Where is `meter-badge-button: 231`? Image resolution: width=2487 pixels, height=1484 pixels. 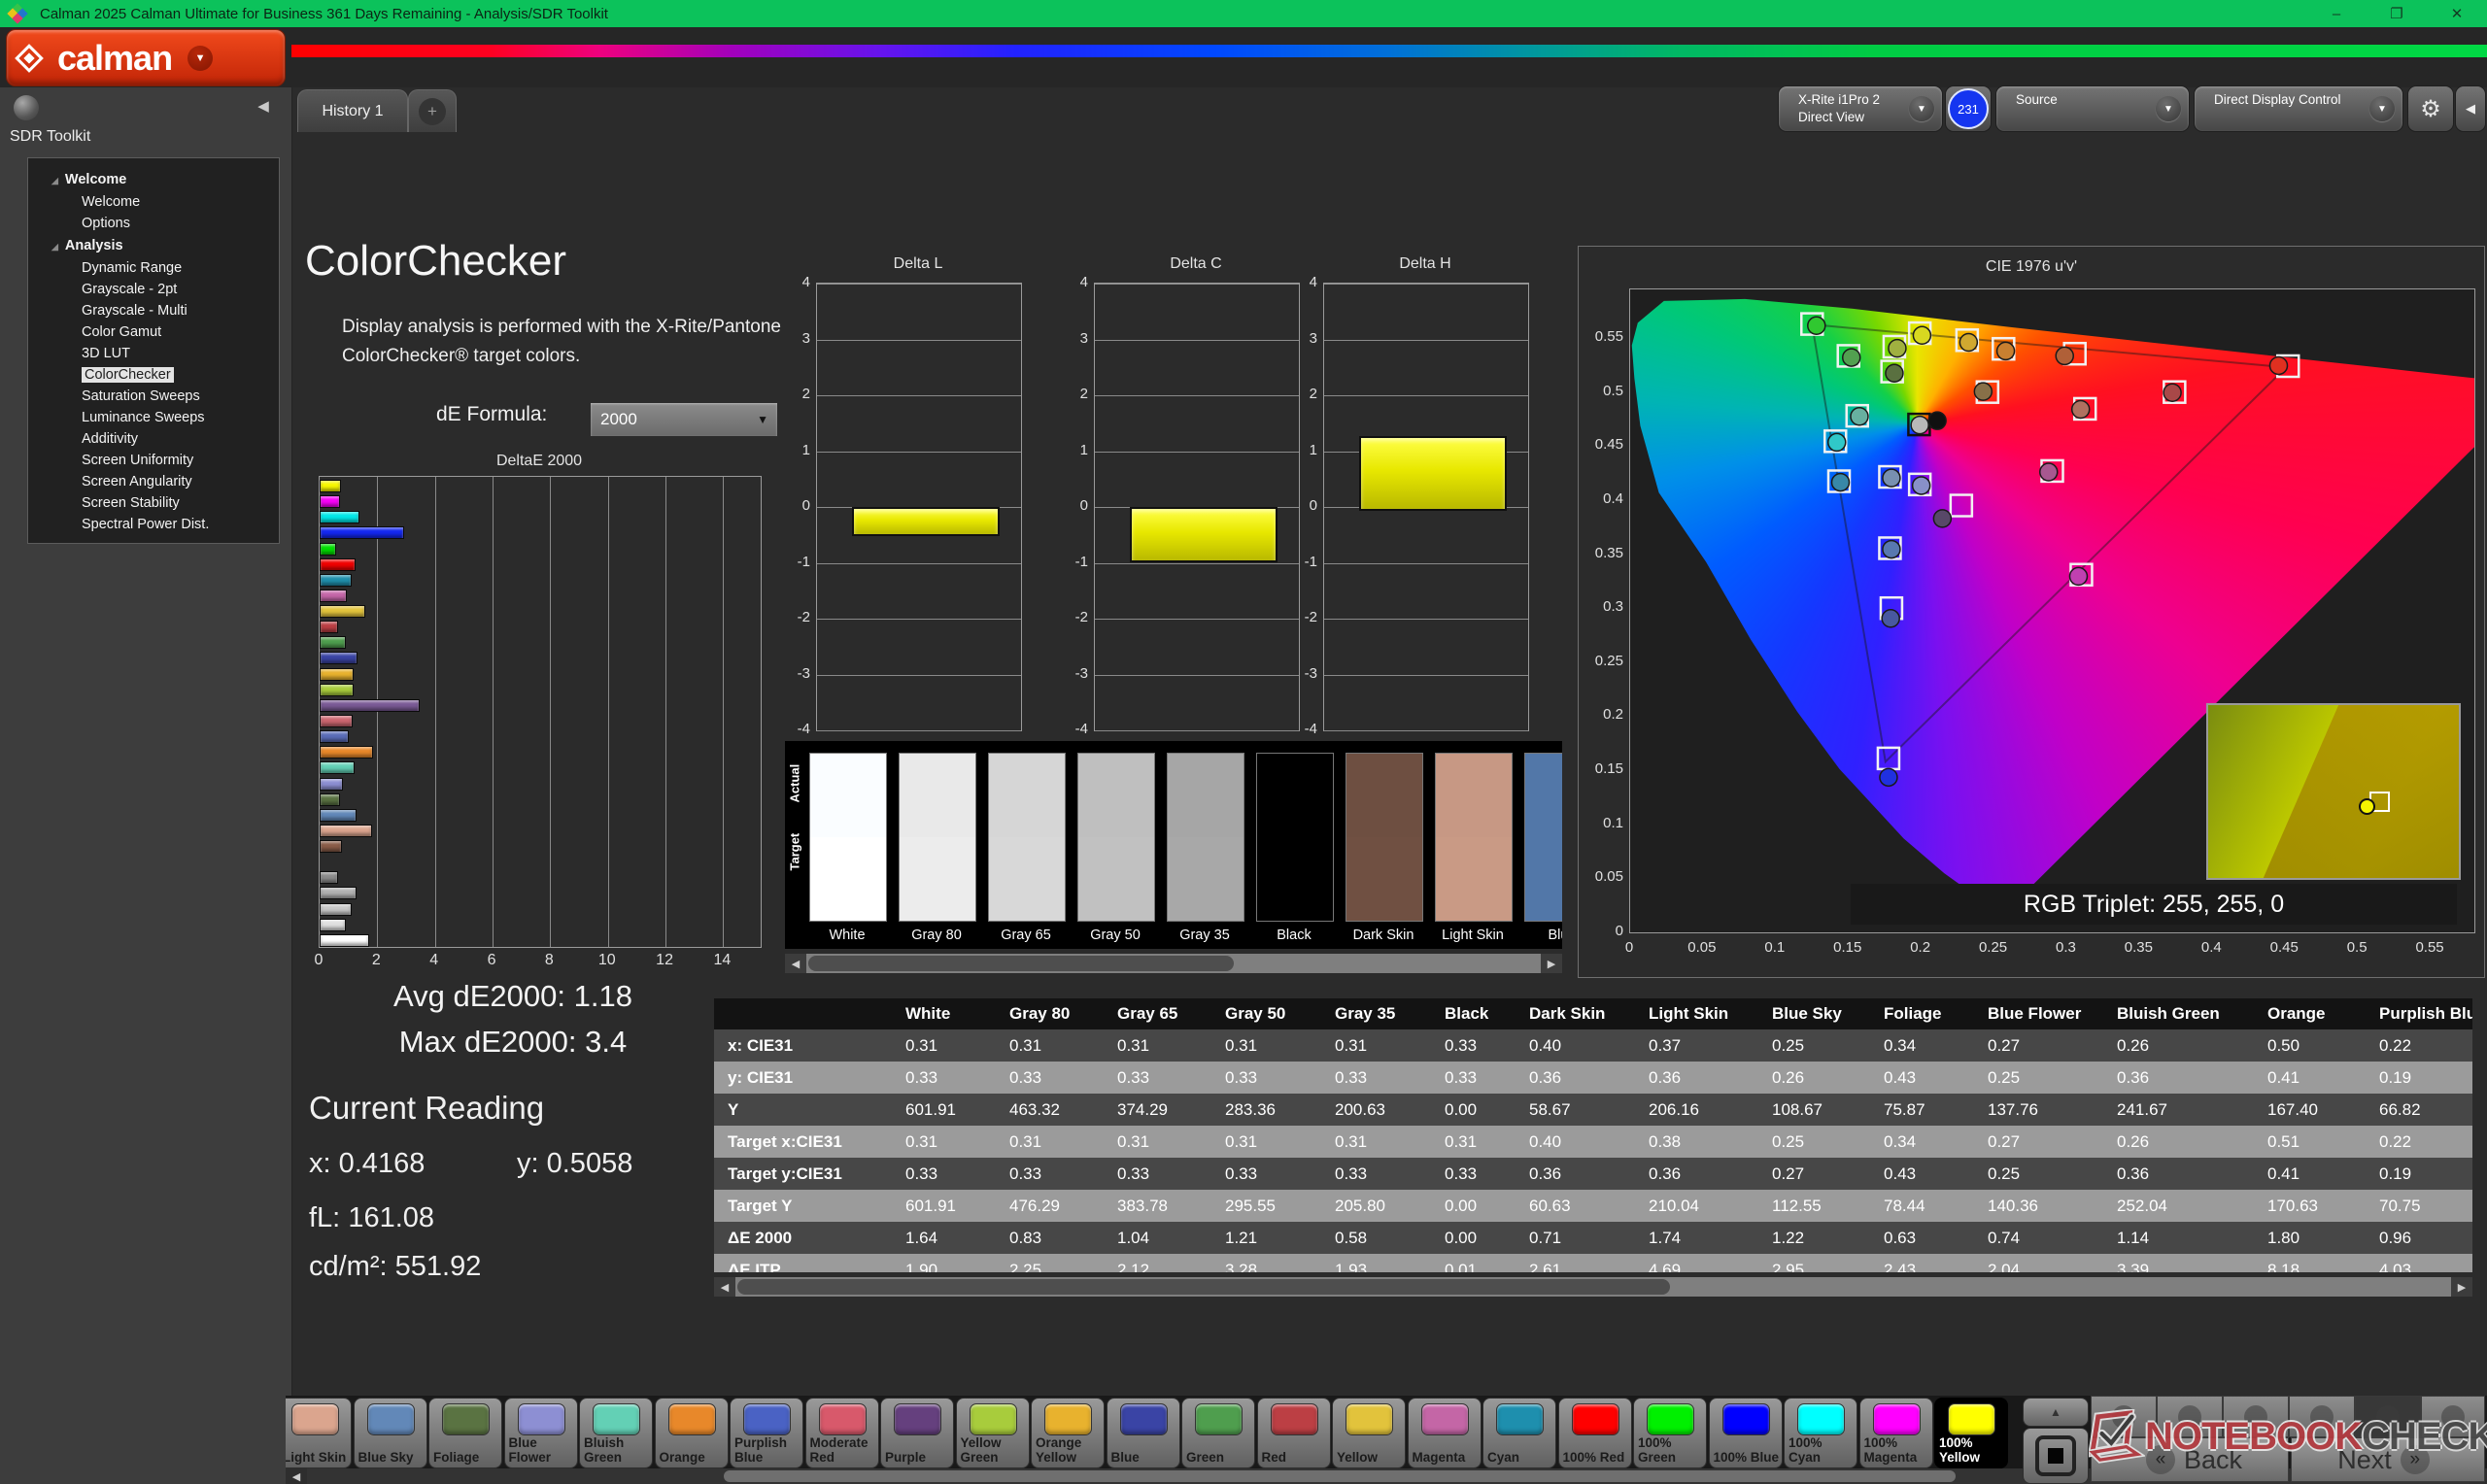
meter-badge-button: 231 is located at coordinates (1968, 108).